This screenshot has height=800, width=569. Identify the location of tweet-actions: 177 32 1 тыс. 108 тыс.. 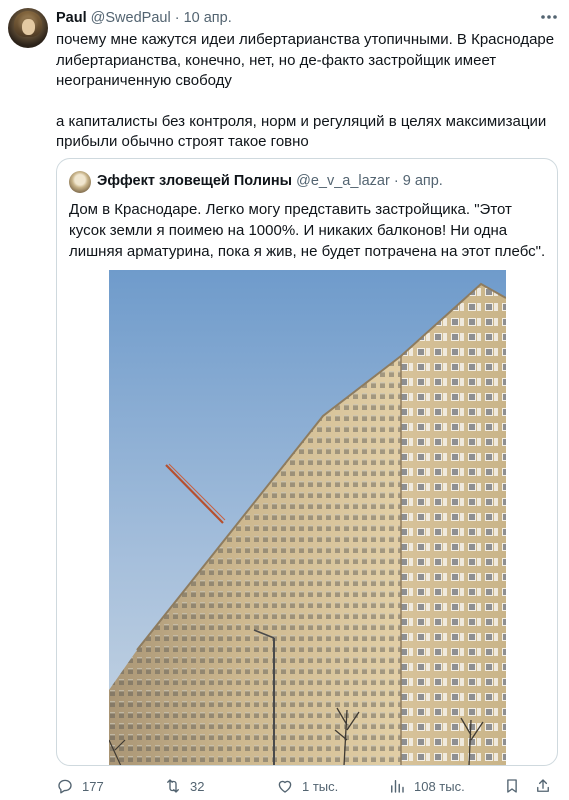
(308, 787).